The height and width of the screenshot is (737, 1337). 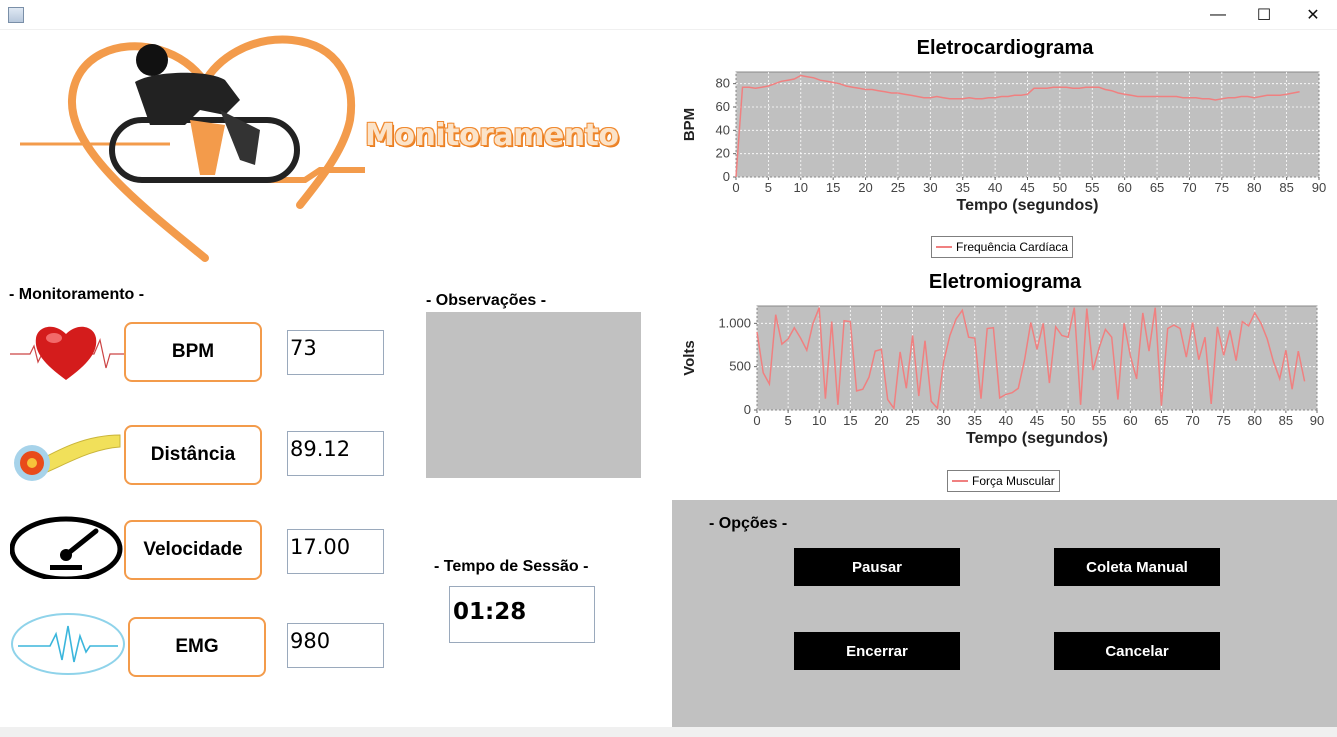 What do you see at coordinates (819, 420) in the screenshot?
I see `emg-x-tick-label: 10` at bounding box center [819, 420].